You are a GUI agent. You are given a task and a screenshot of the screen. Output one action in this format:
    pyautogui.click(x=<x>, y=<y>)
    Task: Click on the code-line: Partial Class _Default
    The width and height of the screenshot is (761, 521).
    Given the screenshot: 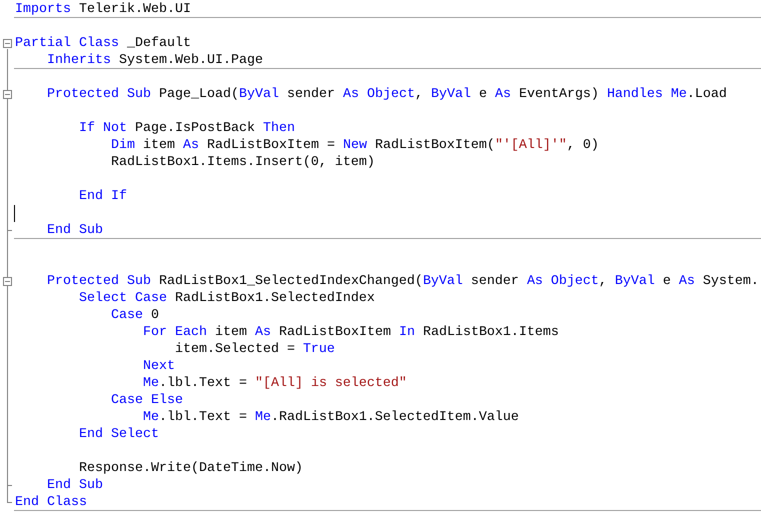 What is the action you would take?
    pyautogui.click(x=103, y=43)
    